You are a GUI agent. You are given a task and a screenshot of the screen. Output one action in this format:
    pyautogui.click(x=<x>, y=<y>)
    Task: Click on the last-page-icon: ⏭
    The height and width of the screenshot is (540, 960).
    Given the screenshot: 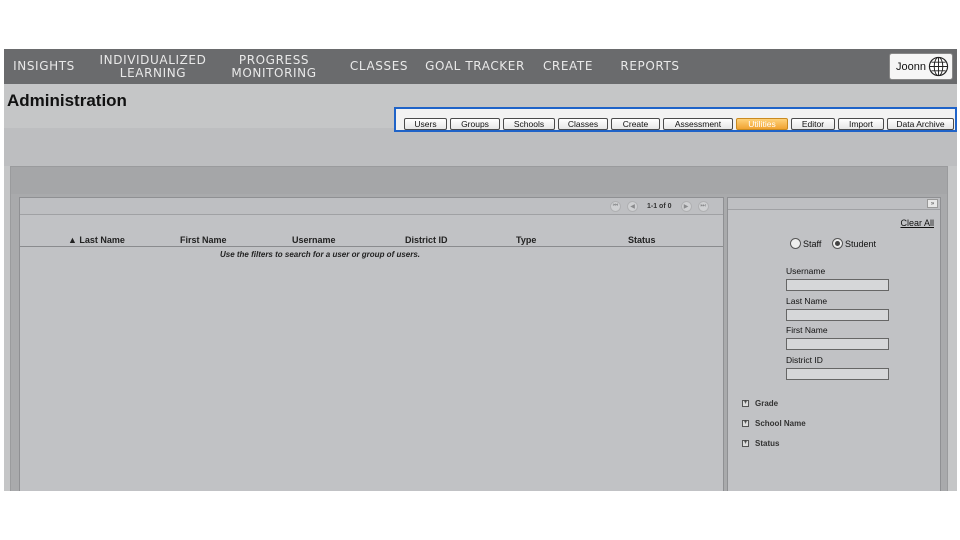 What is the action you would take?
    pyautogui.click(x=703, y=206)
    